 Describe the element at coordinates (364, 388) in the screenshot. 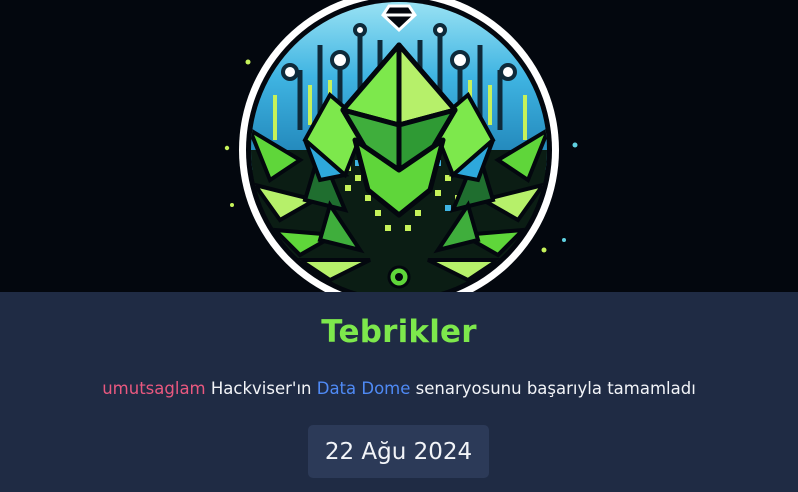

I see `scenario-link: Data Dome` at that location.